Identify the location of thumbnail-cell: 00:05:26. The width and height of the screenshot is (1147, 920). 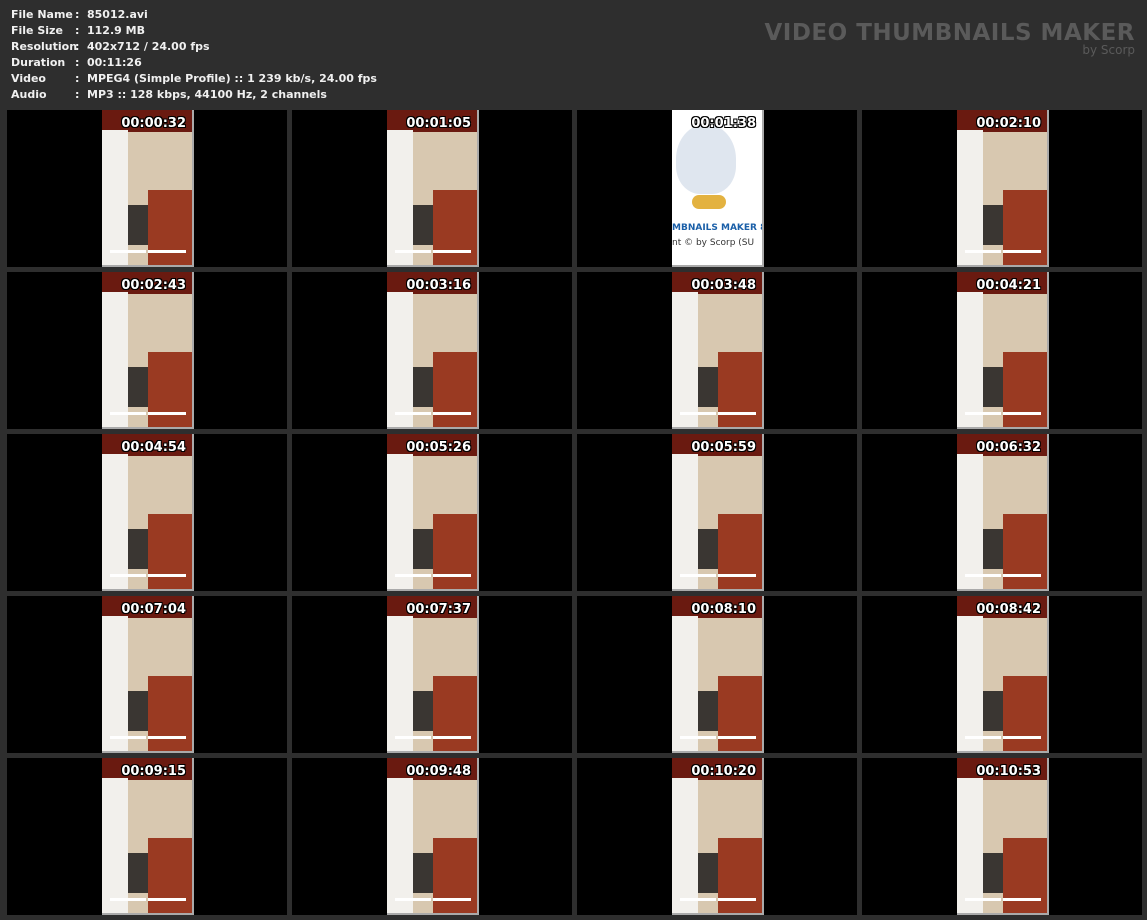
(432, 512).